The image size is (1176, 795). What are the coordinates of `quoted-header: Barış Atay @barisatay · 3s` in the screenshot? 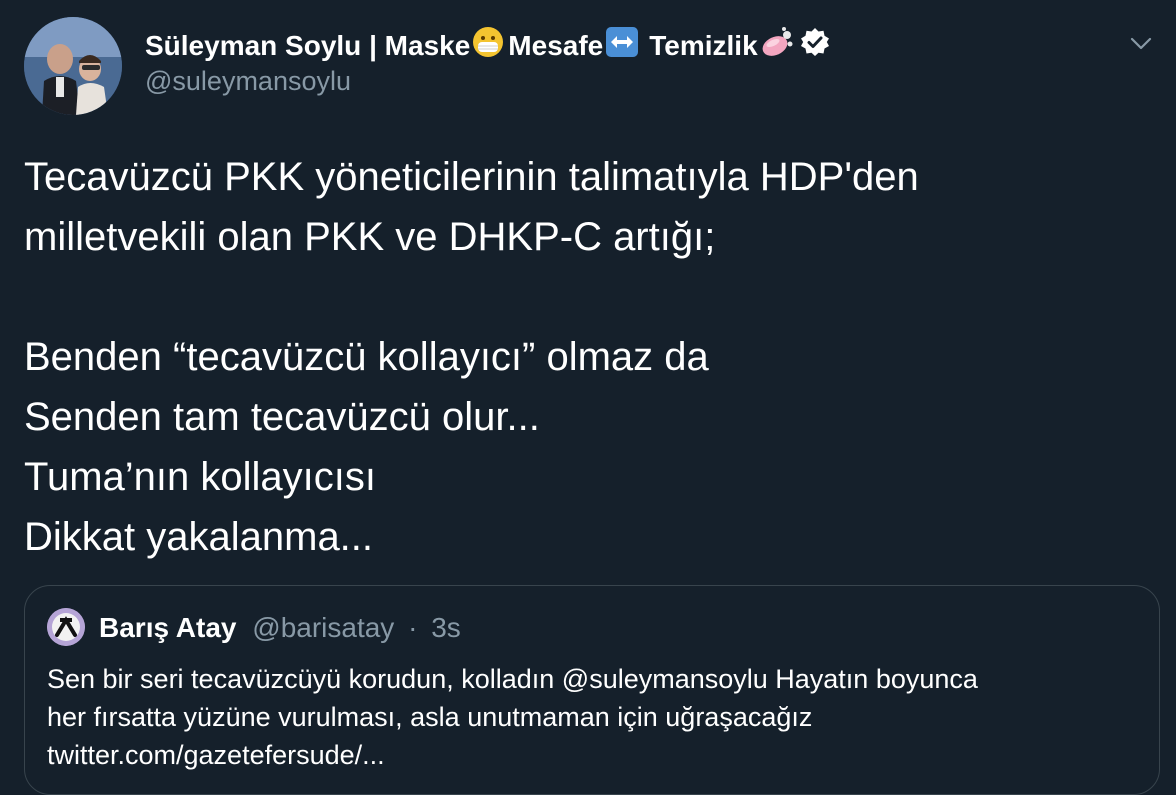 It's located at (280, 628).